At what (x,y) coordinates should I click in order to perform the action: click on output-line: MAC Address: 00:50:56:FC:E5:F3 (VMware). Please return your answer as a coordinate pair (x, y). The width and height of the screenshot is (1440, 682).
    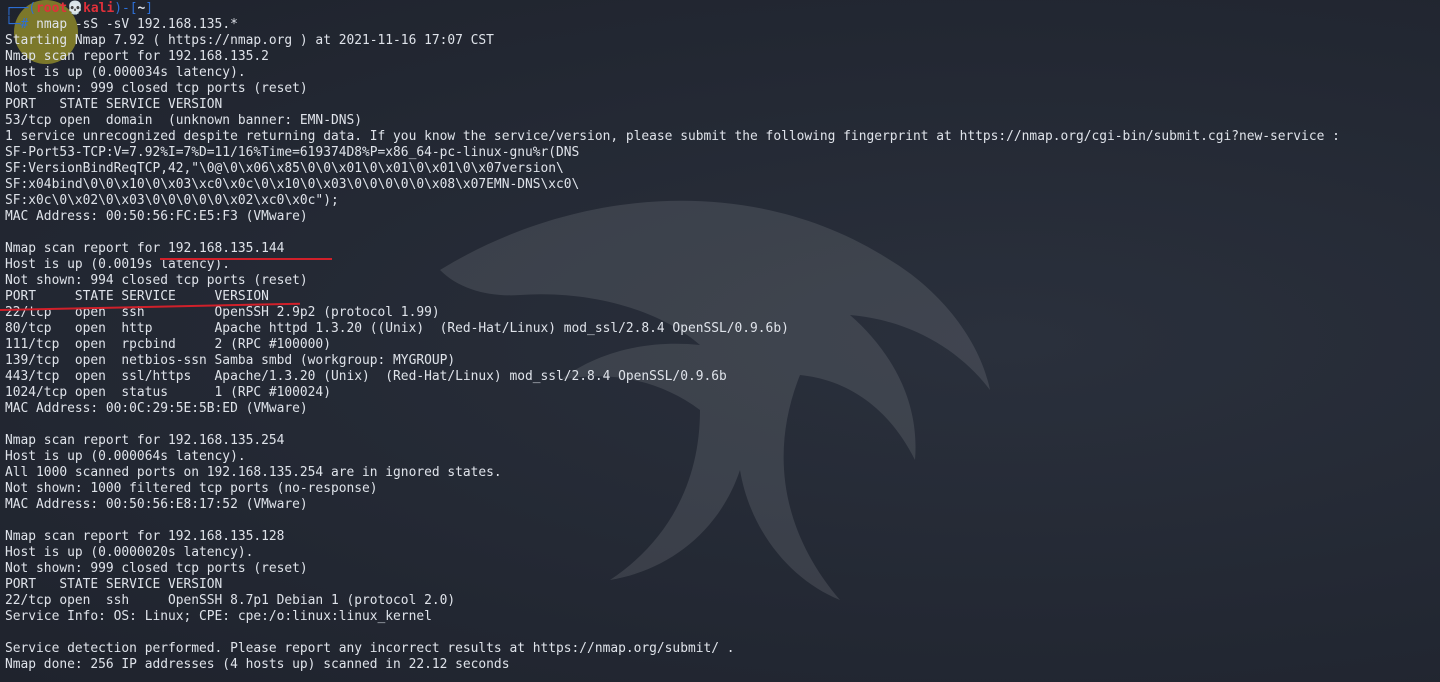
    Looking at the image, I should click on (156, 216).